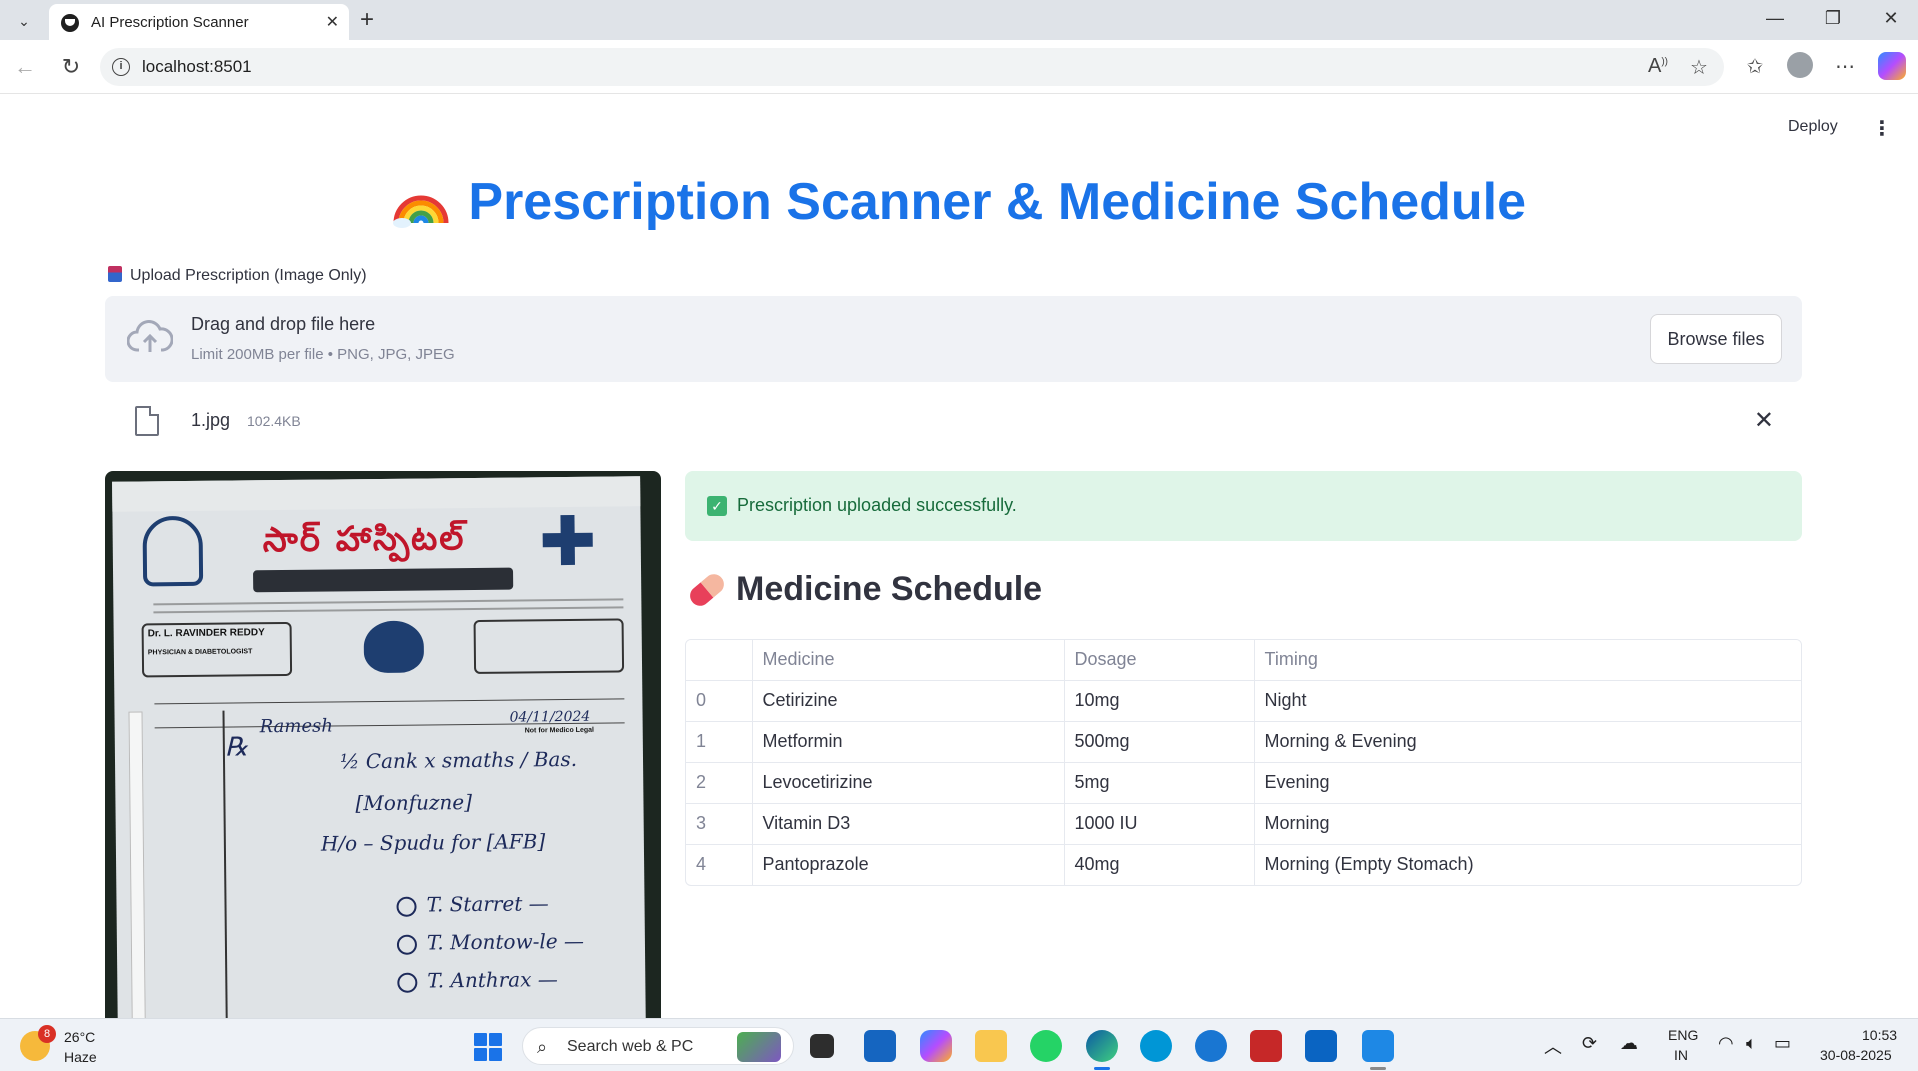  Describe the element at coordinates (1845, 66) in the screenshot. I see `more-options-icon: ⋯` at that location.